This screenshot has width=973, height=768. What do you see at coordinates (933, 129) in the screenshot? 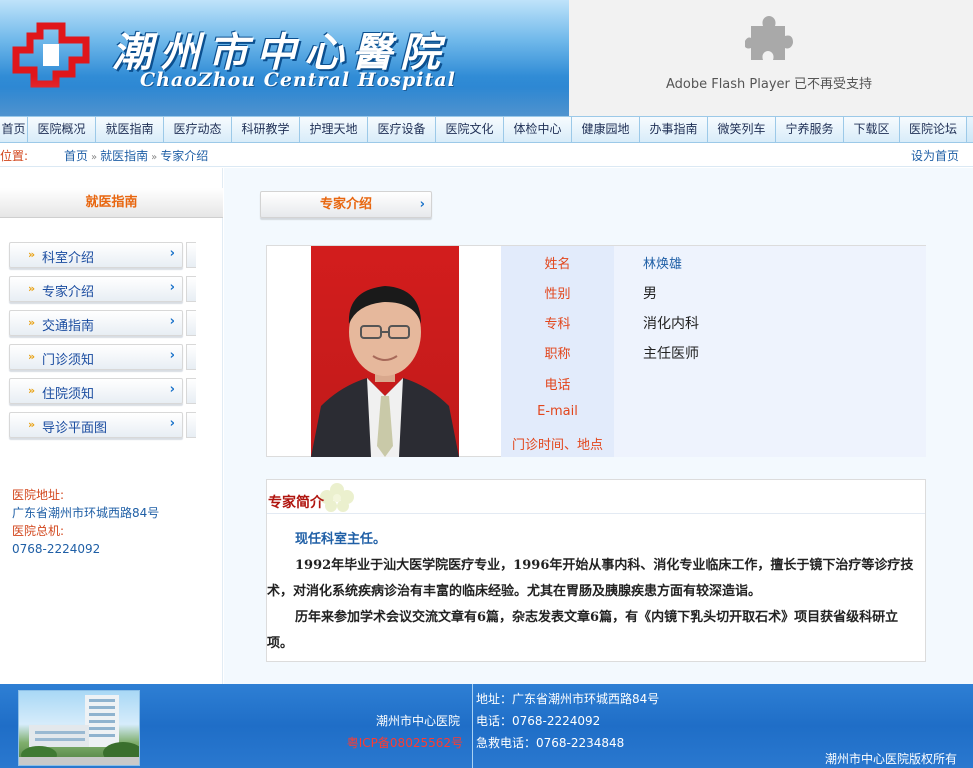
I see `nav-item: 医院论坛` at bounding box center [933, 129].